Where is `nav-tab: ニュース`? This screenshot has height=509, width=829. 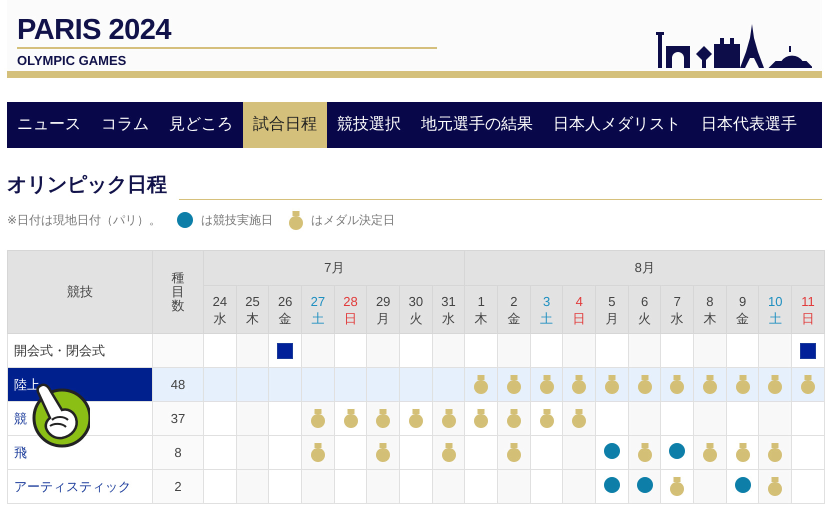 nav-tab: ニュース is located at coordinates (49, 125).